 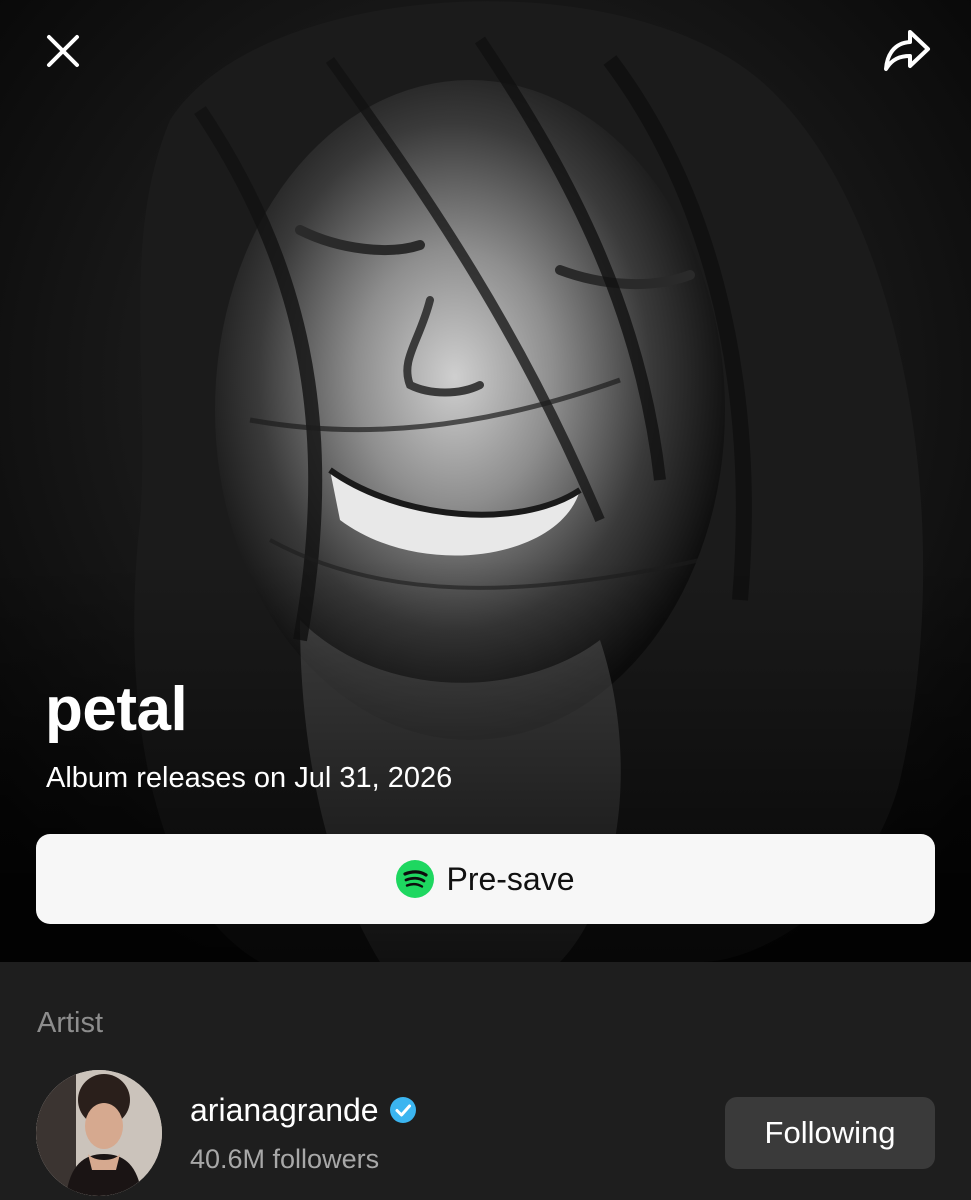 I want to click on artist-avatar, so click(x=99, y=1133).